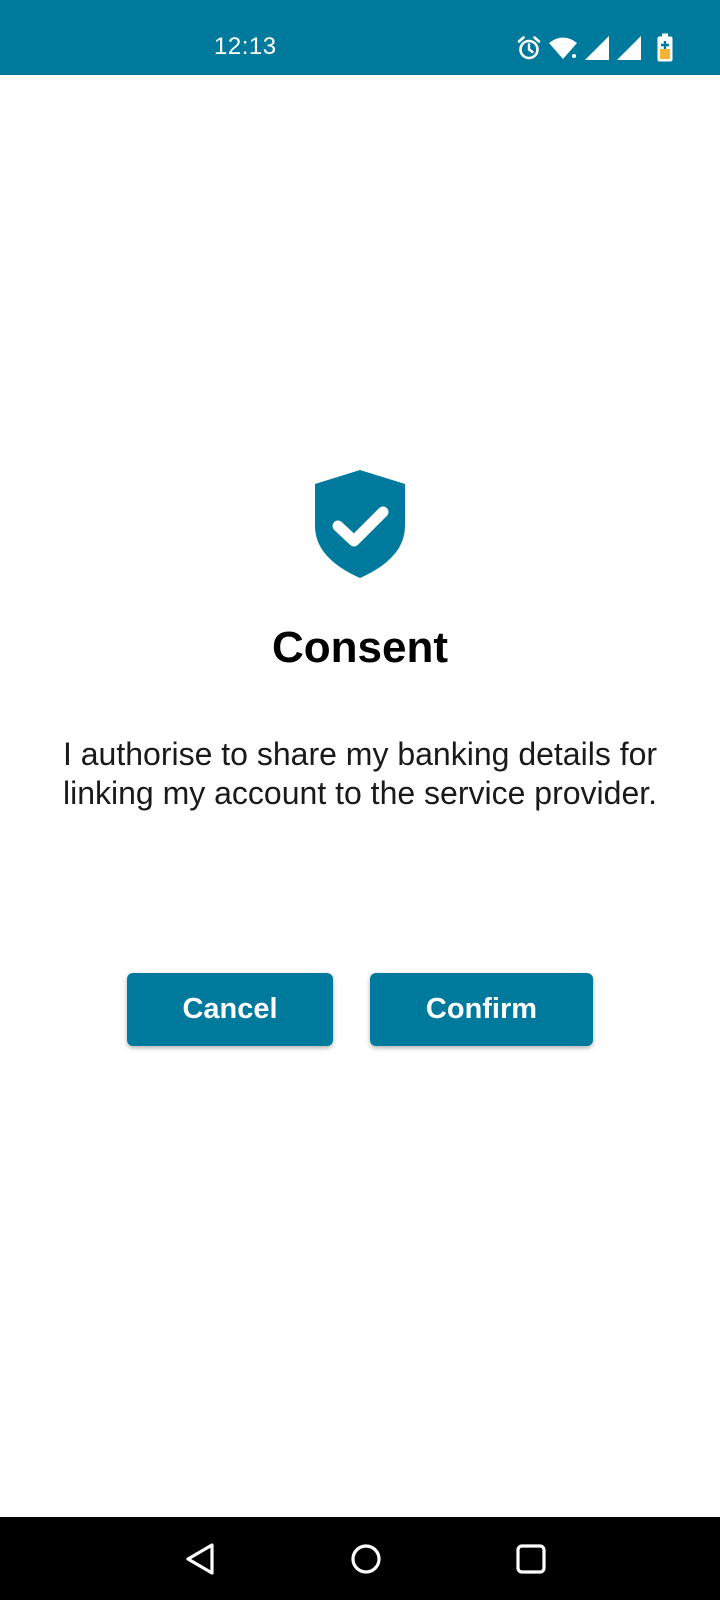 This screenshot has width=720, height=1600. What do you see at coordinates (366, 1559) in the screenshot?
I see `home-icon` at bounding box center [366, 1559].